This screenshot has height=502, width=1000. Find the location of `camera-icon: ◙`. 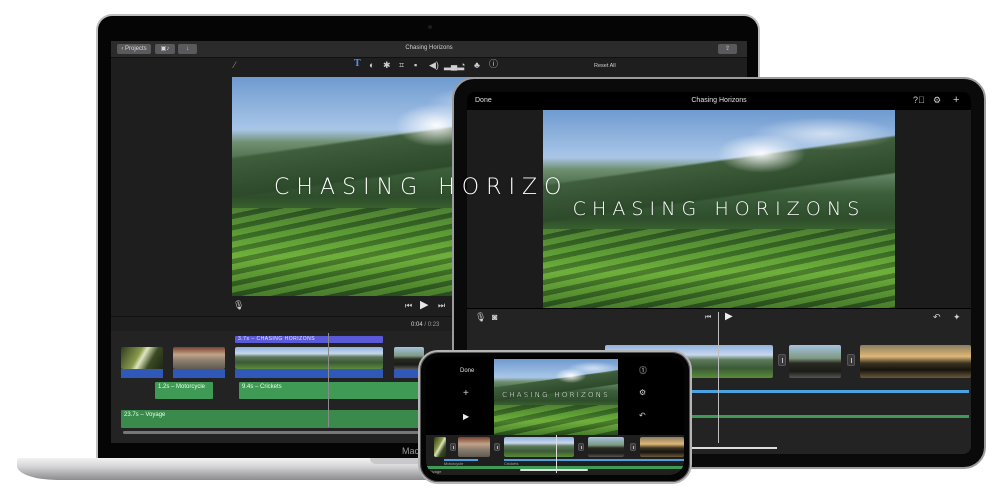

camera-icon: ◙ is located at coordinates (494, 317).